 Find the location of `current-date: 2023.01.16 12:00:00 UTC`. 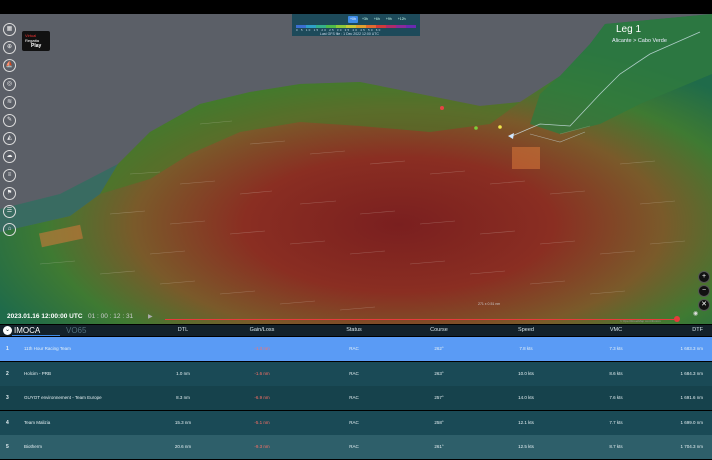

current-date: 2023.01.16 12:00:00 UTC is located at coordinates (45, 316).